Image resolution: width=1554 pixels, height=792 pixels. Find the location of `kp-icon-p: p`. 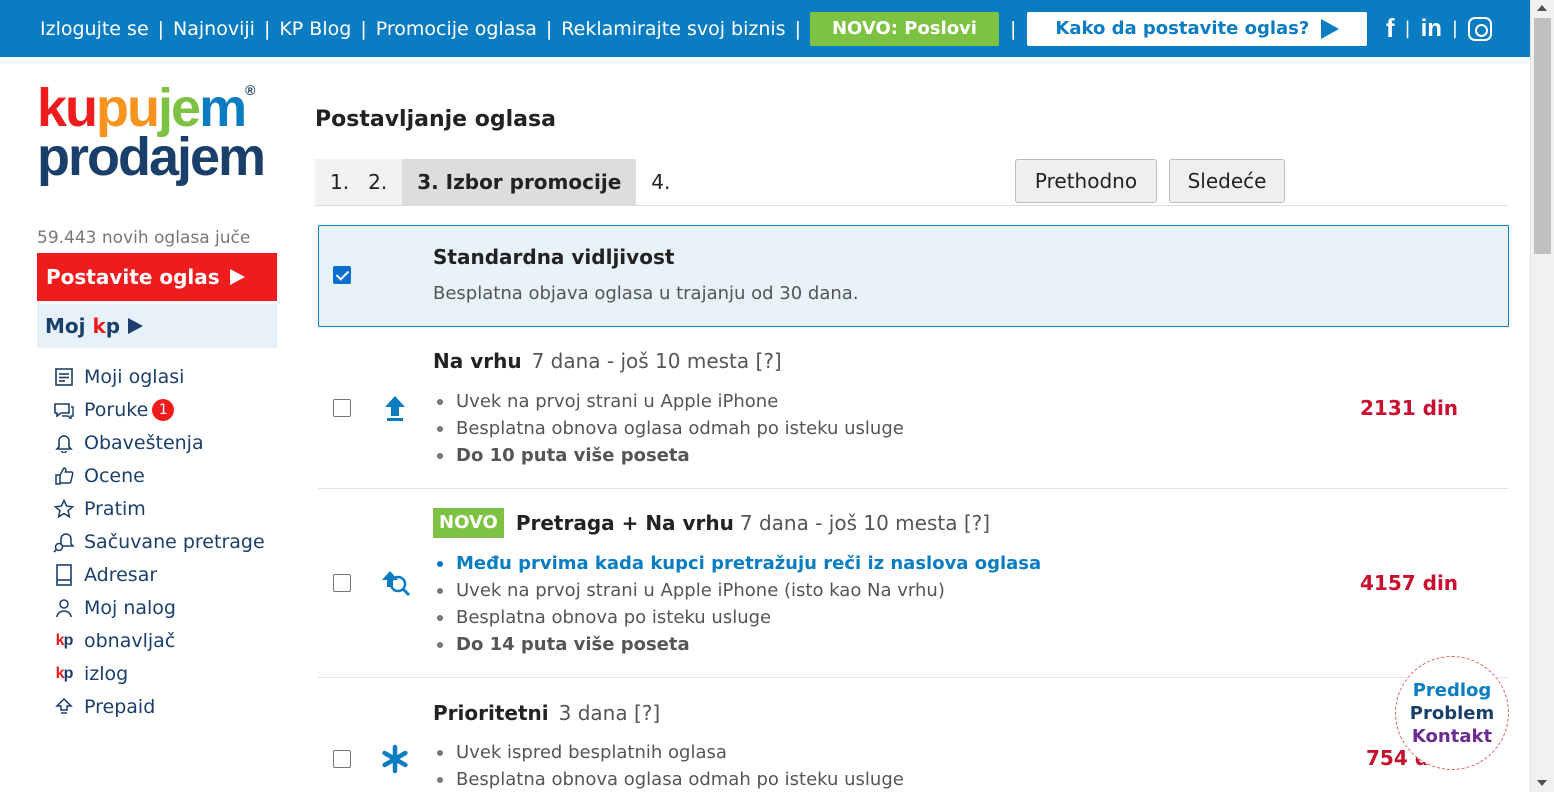

kp-icon-p: p is located at coordinates (68, 640).